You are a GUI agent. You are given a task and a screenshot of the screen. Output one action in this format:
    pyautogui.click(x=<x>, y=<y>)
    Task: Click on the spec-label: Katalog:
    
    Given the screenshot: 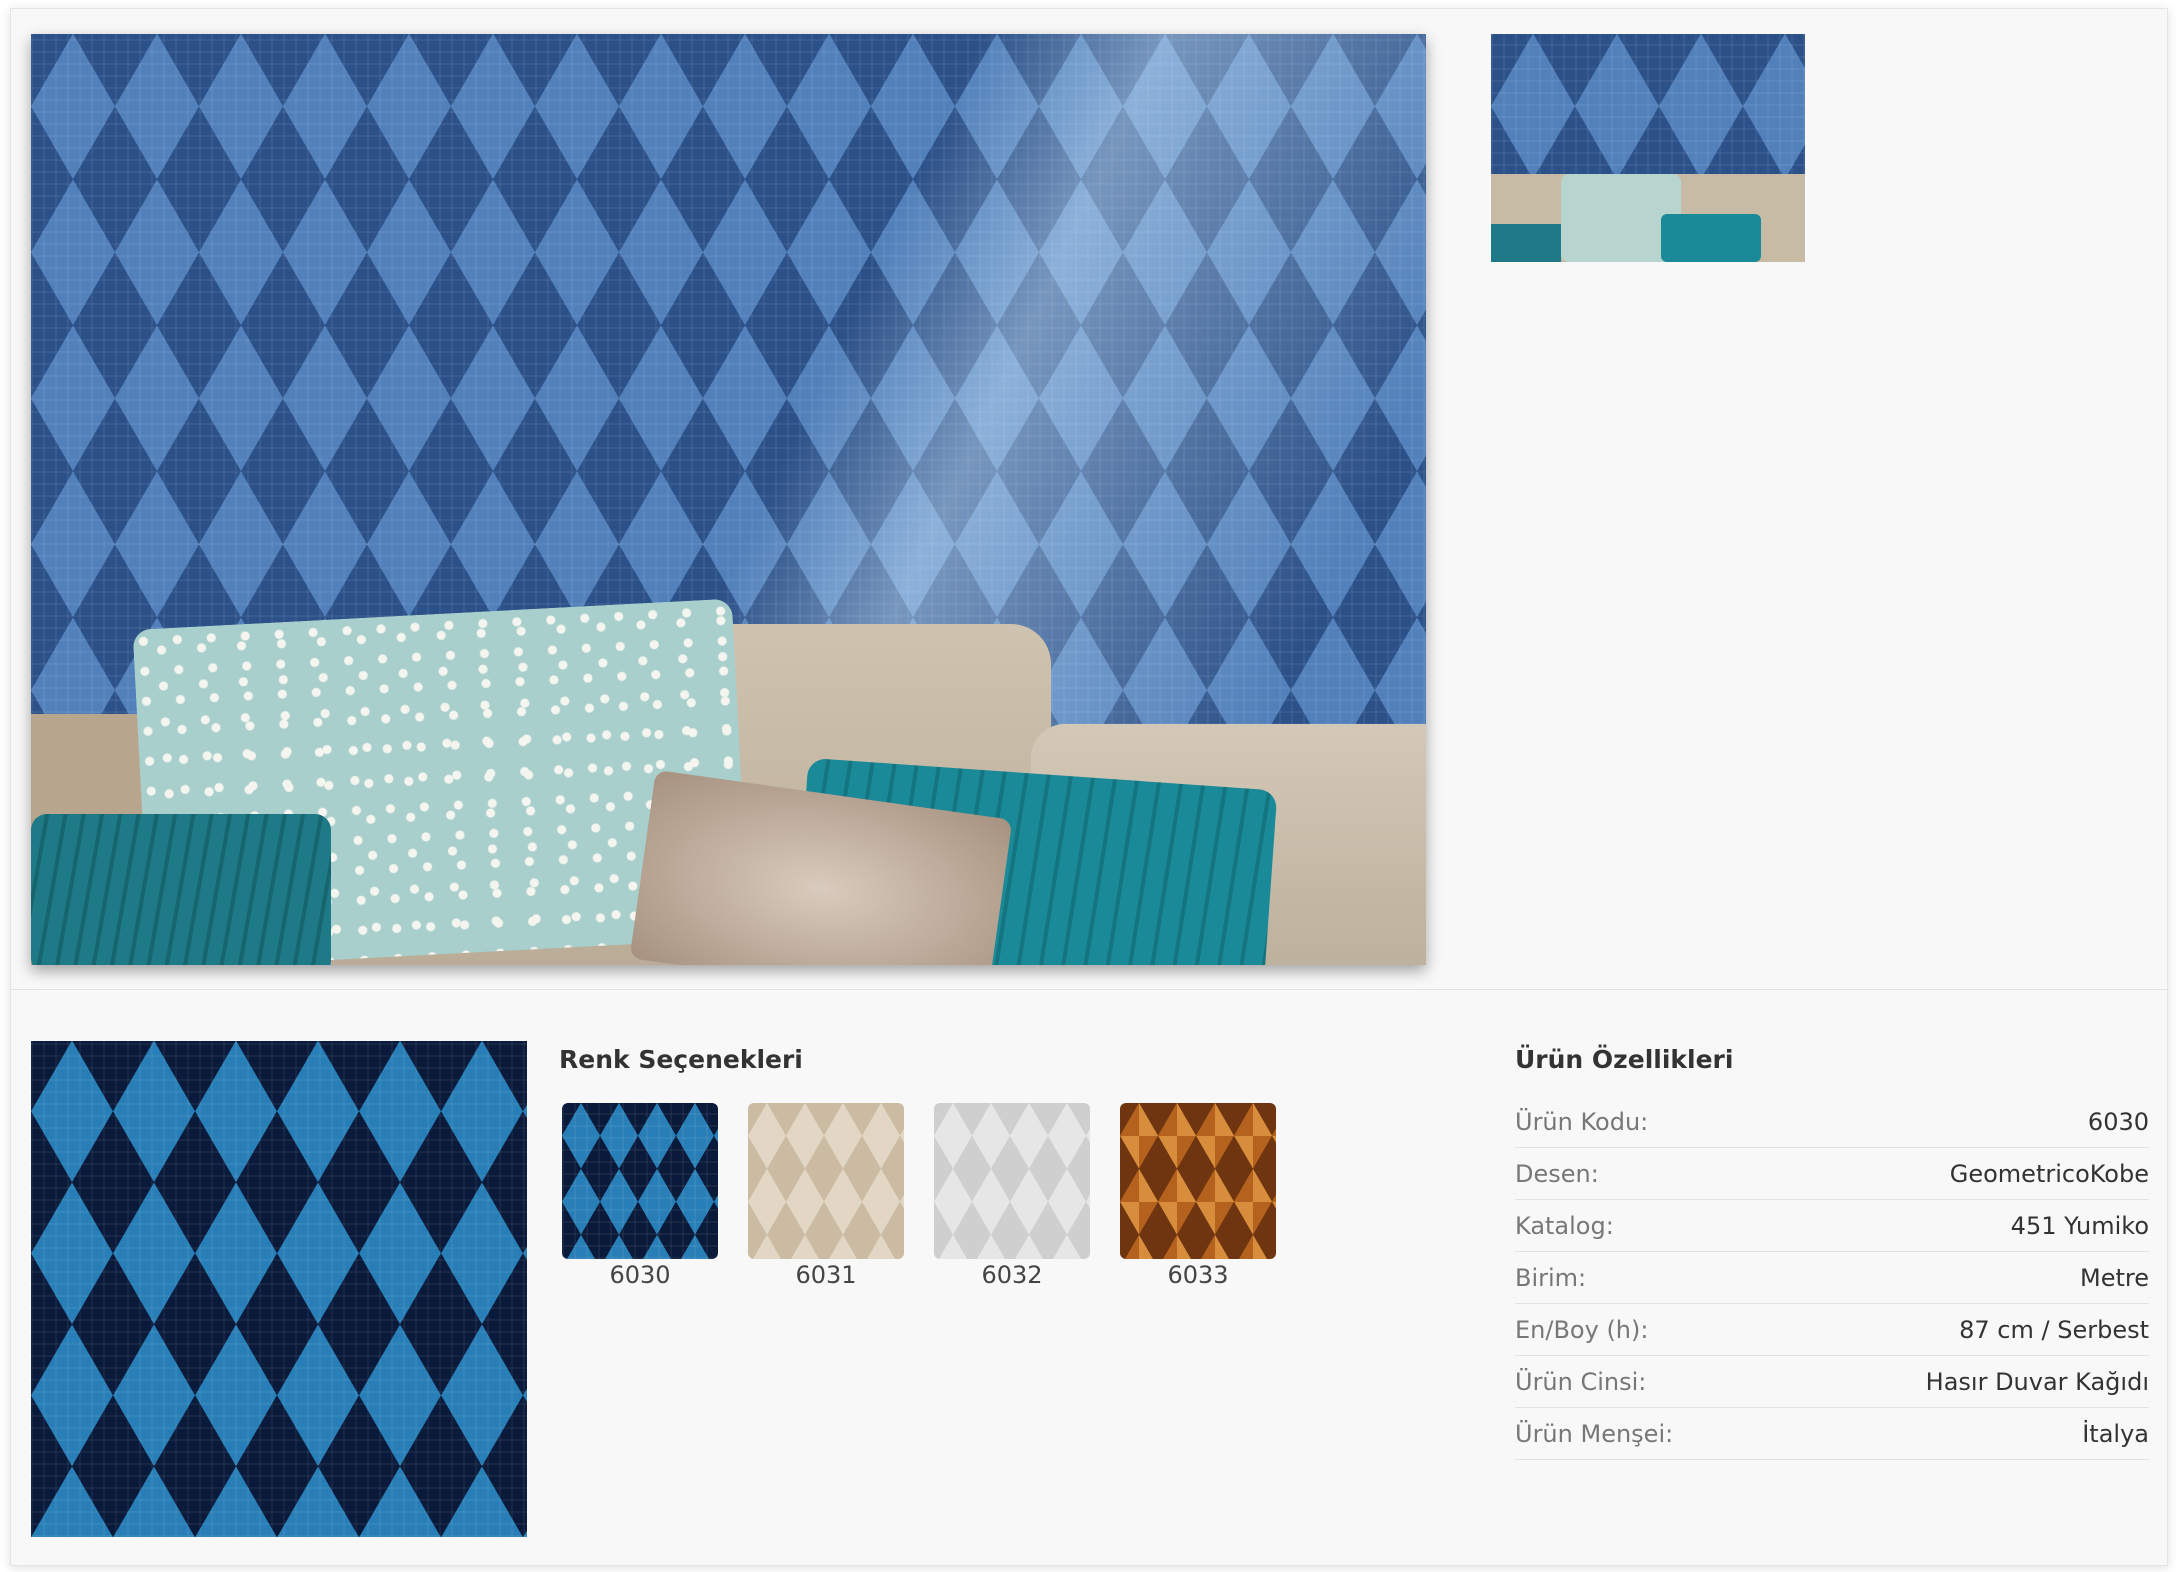 What is the action you would take?
    pyautogui.click(x=1564, y=1225)
    